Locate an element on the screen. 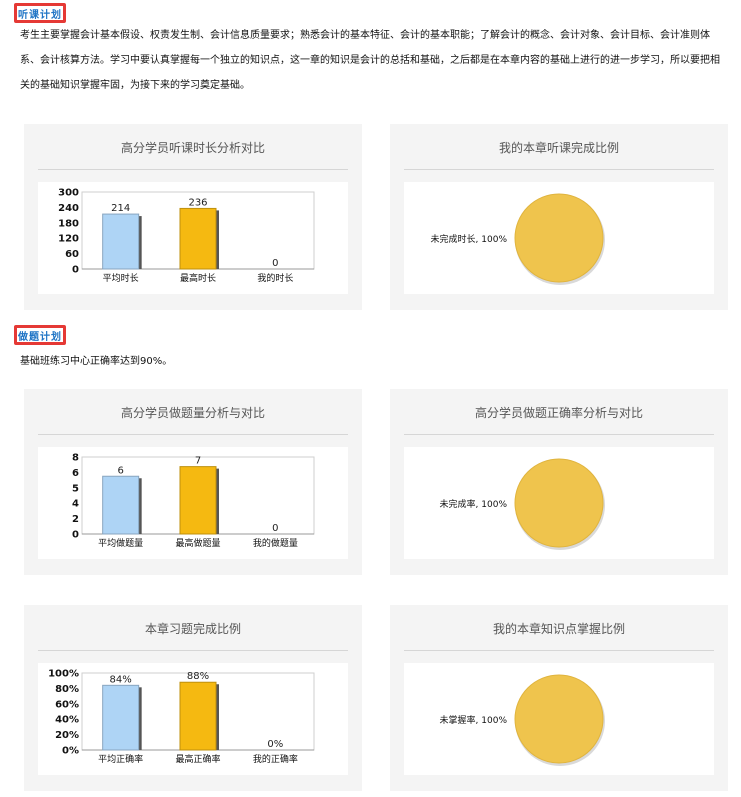 The image size is (741, 797). panel-knowledge-mastery: 我的本章知识点掌握比例 未掌握率, 100% is located at coordinates (559, 698).